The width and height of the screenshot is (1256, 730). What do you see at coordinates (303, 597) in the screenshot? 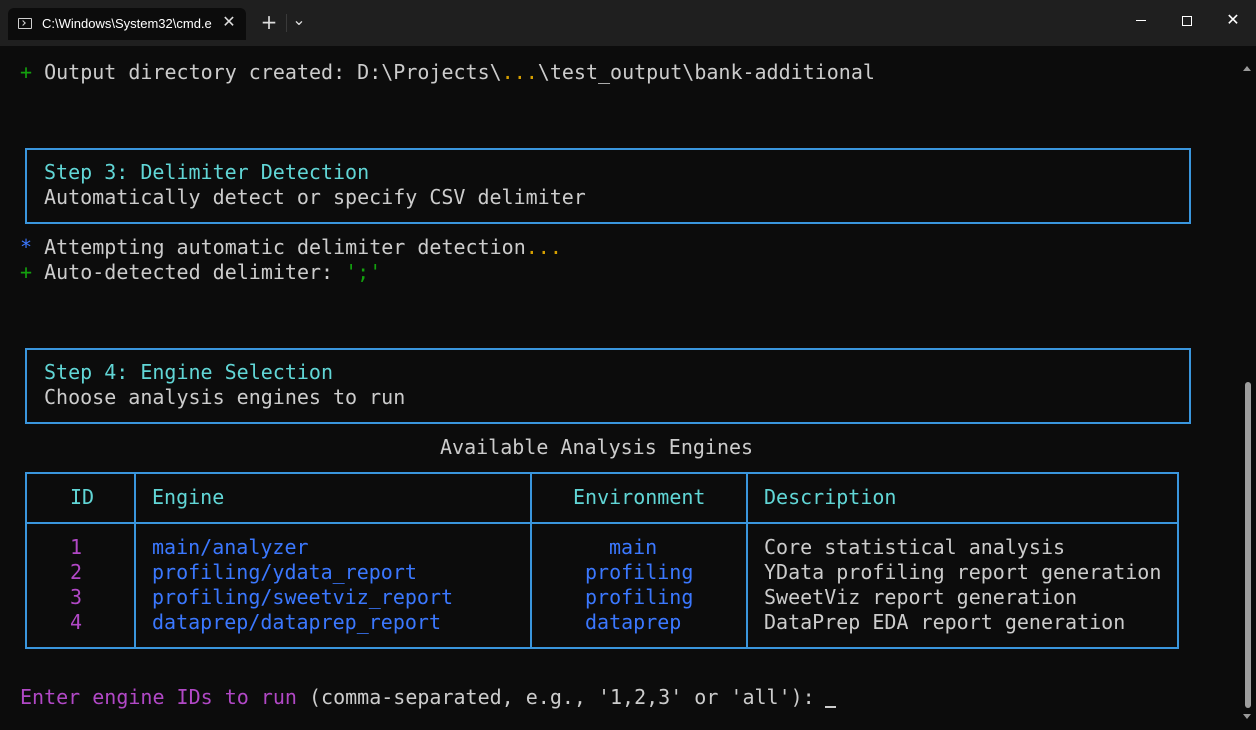
I see `row-engine: profiling/sweetviz_report` at bounding box center [303, 597].